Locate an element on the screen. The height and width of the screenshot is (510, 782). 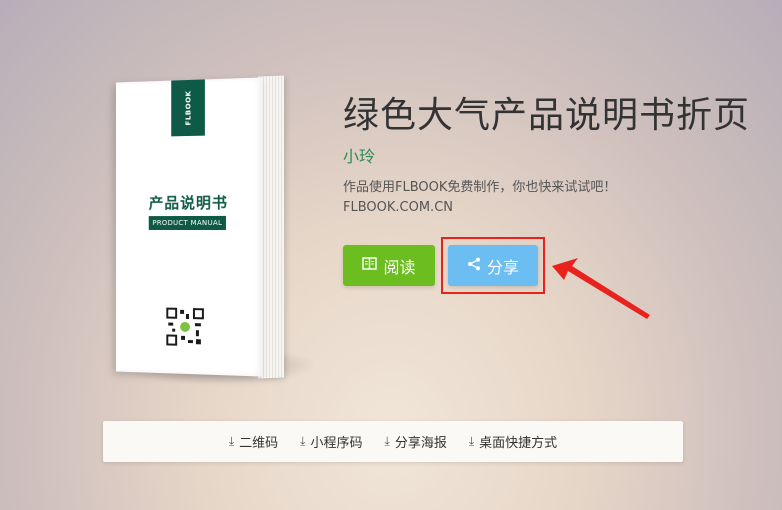
cover-title: 产品说明书 is located at coordinates (188, 203).